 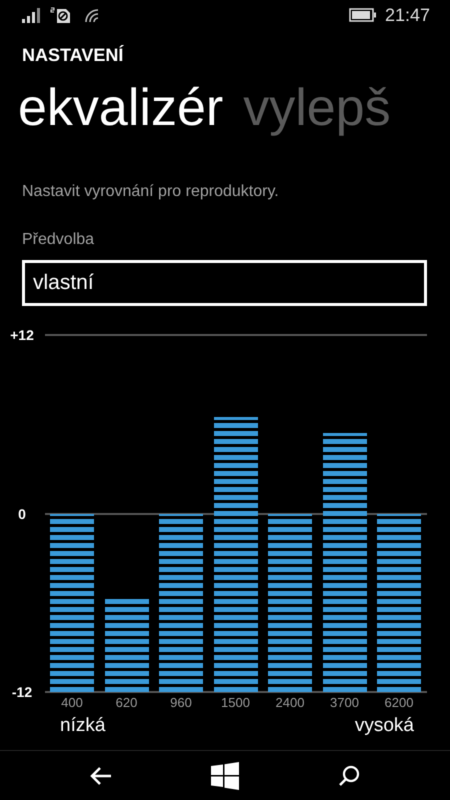 What do you see at coordinates (399, 703) in the screenshot?
I see `frequency-label: 6200` at bounding box center [399, 703].